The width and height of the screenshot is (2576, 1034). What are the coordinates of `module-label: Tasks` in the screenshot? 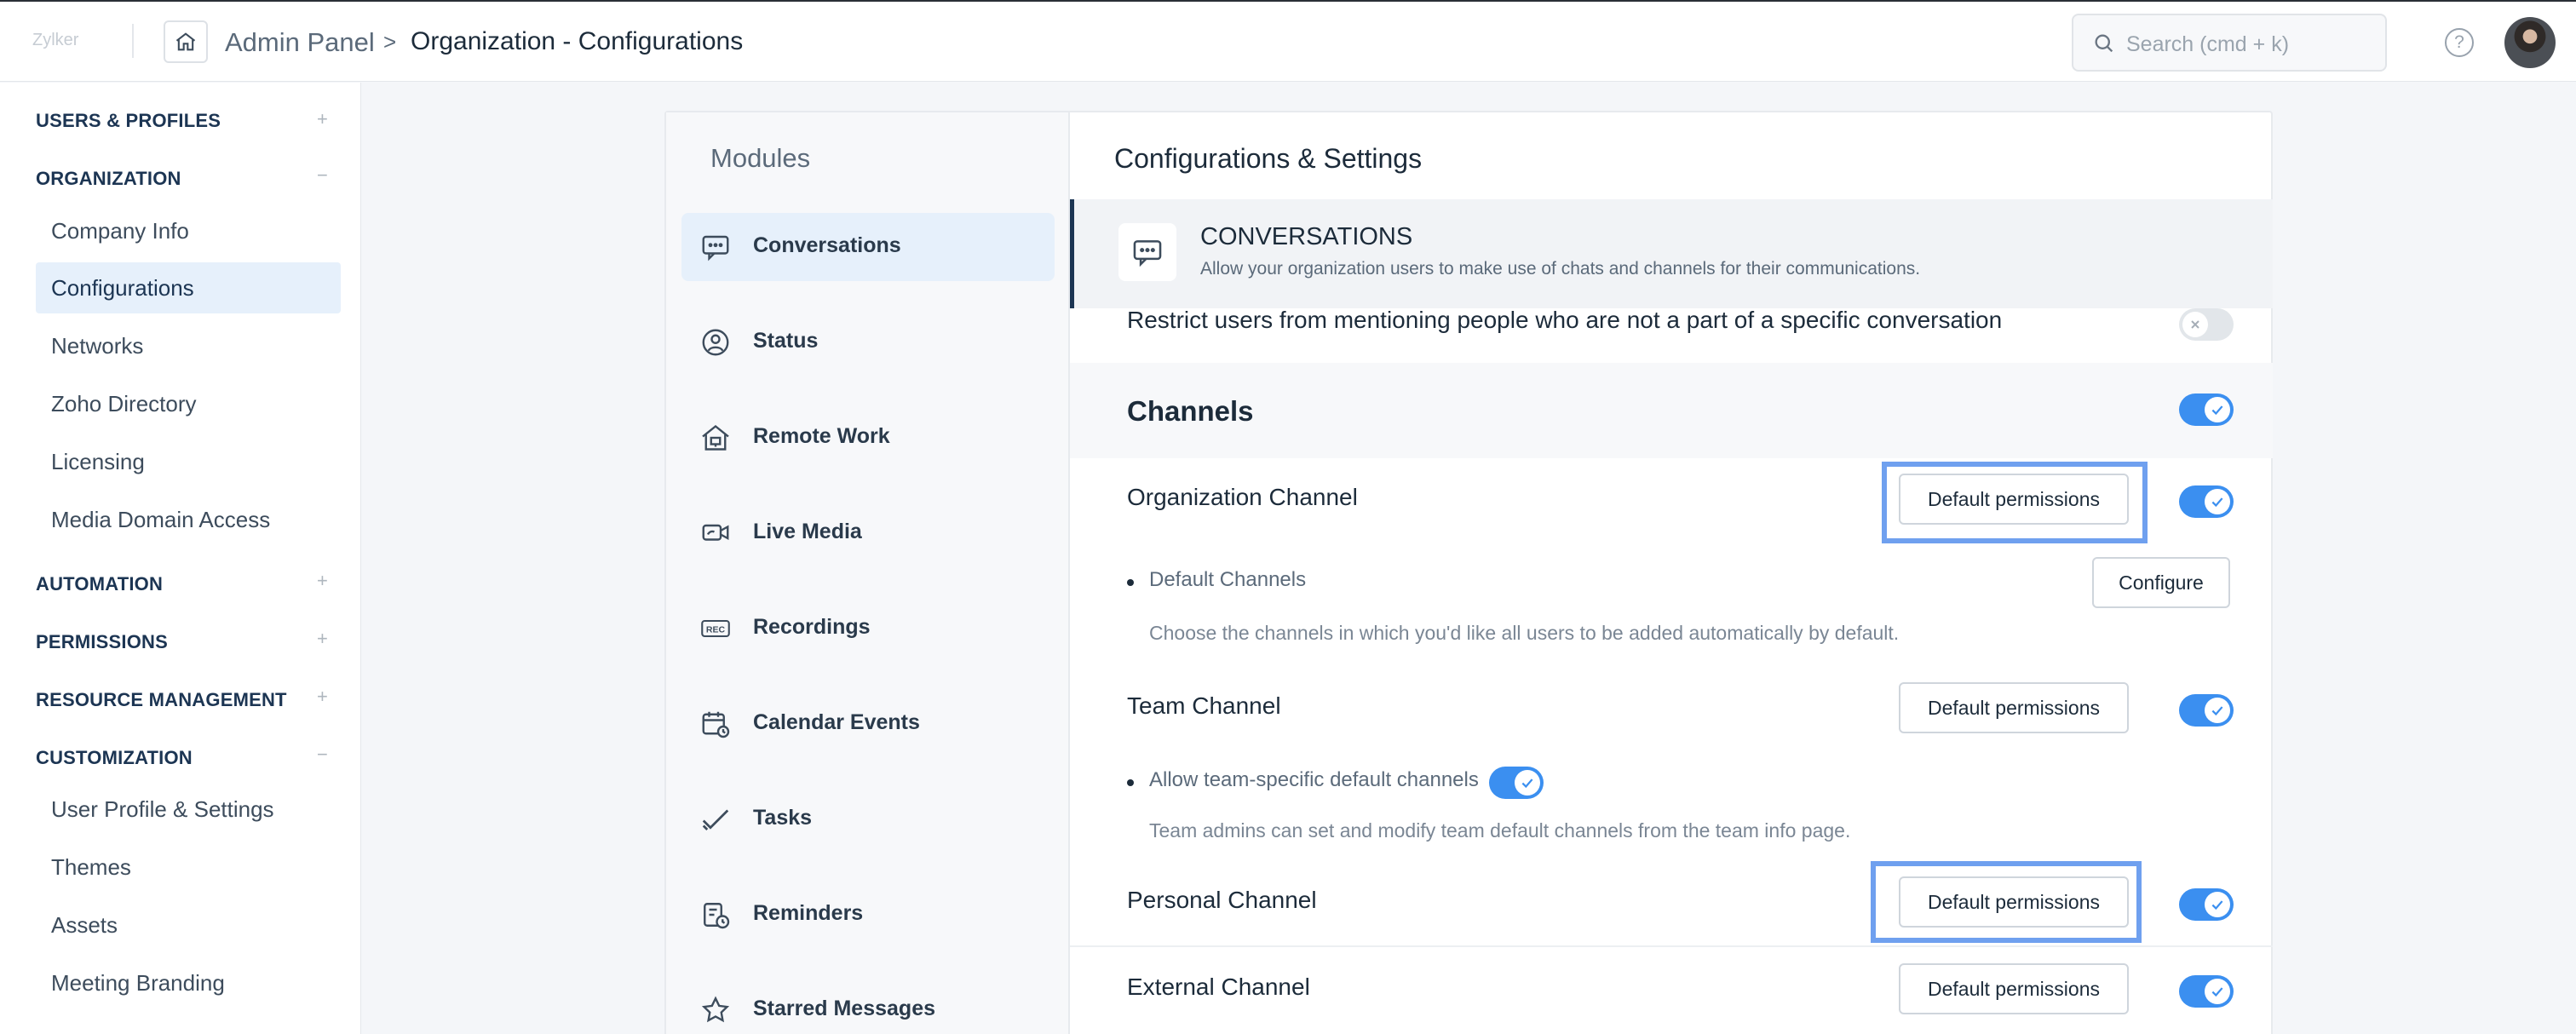 It's located at (783, 818).